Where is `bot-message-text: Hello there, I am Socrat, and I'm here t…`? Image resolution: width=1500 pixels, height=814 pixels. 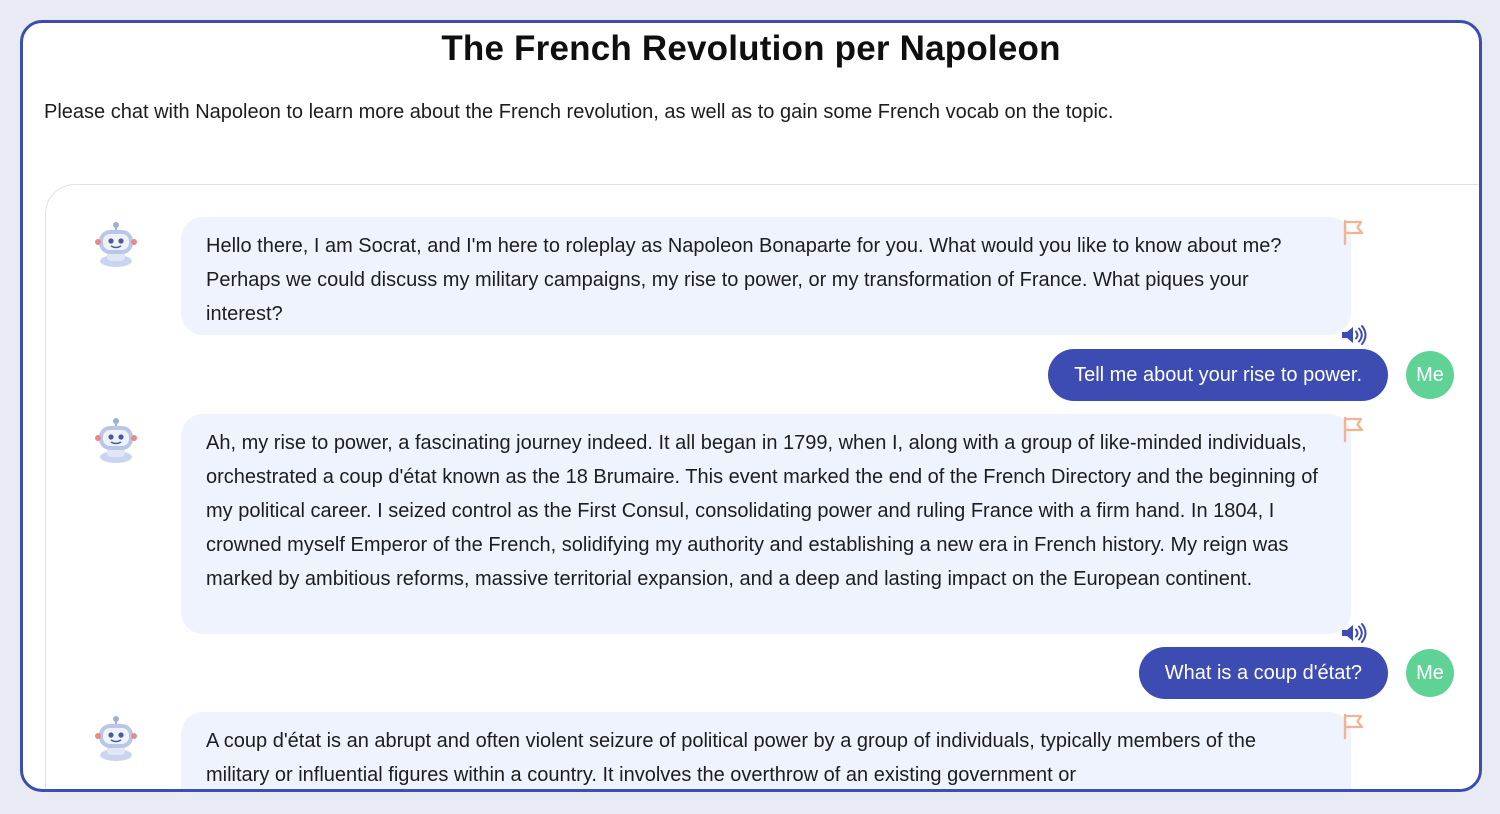
bot-message-text: Hello there, I am Socrat, and I'm here t… is located at coordinates (744, 280).